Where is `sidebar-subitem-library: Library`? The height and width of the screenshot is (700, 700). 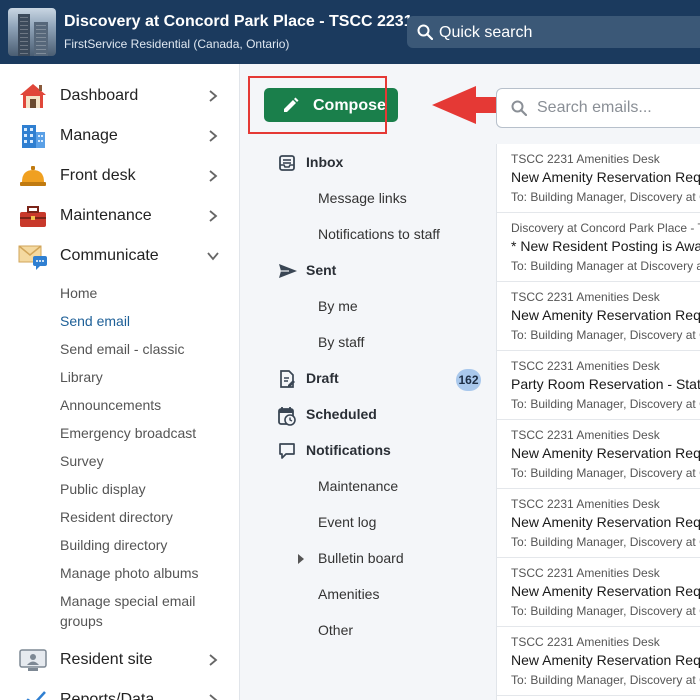 sidebar-subitem-library: Library is located at coordinates (145, 377).